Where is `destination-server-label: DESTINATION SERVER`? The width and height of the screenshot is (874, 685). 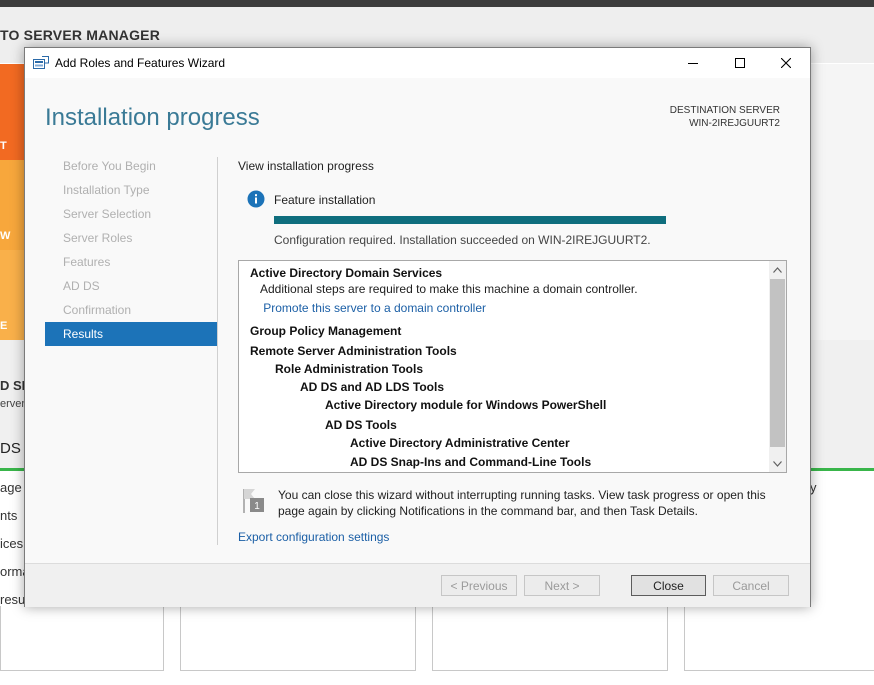 destination-server-label: DESTINATION SERVER is located at coordinates (724, 110).